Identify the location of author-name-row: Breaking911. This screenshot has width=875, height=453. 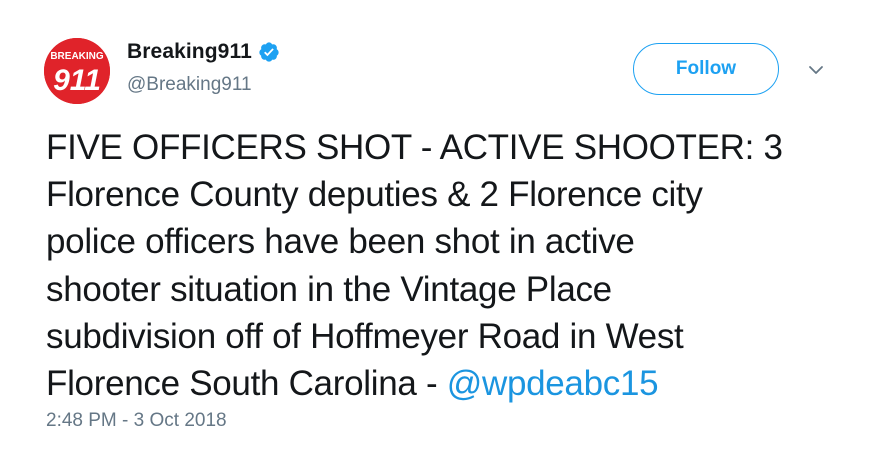
(203, 52).